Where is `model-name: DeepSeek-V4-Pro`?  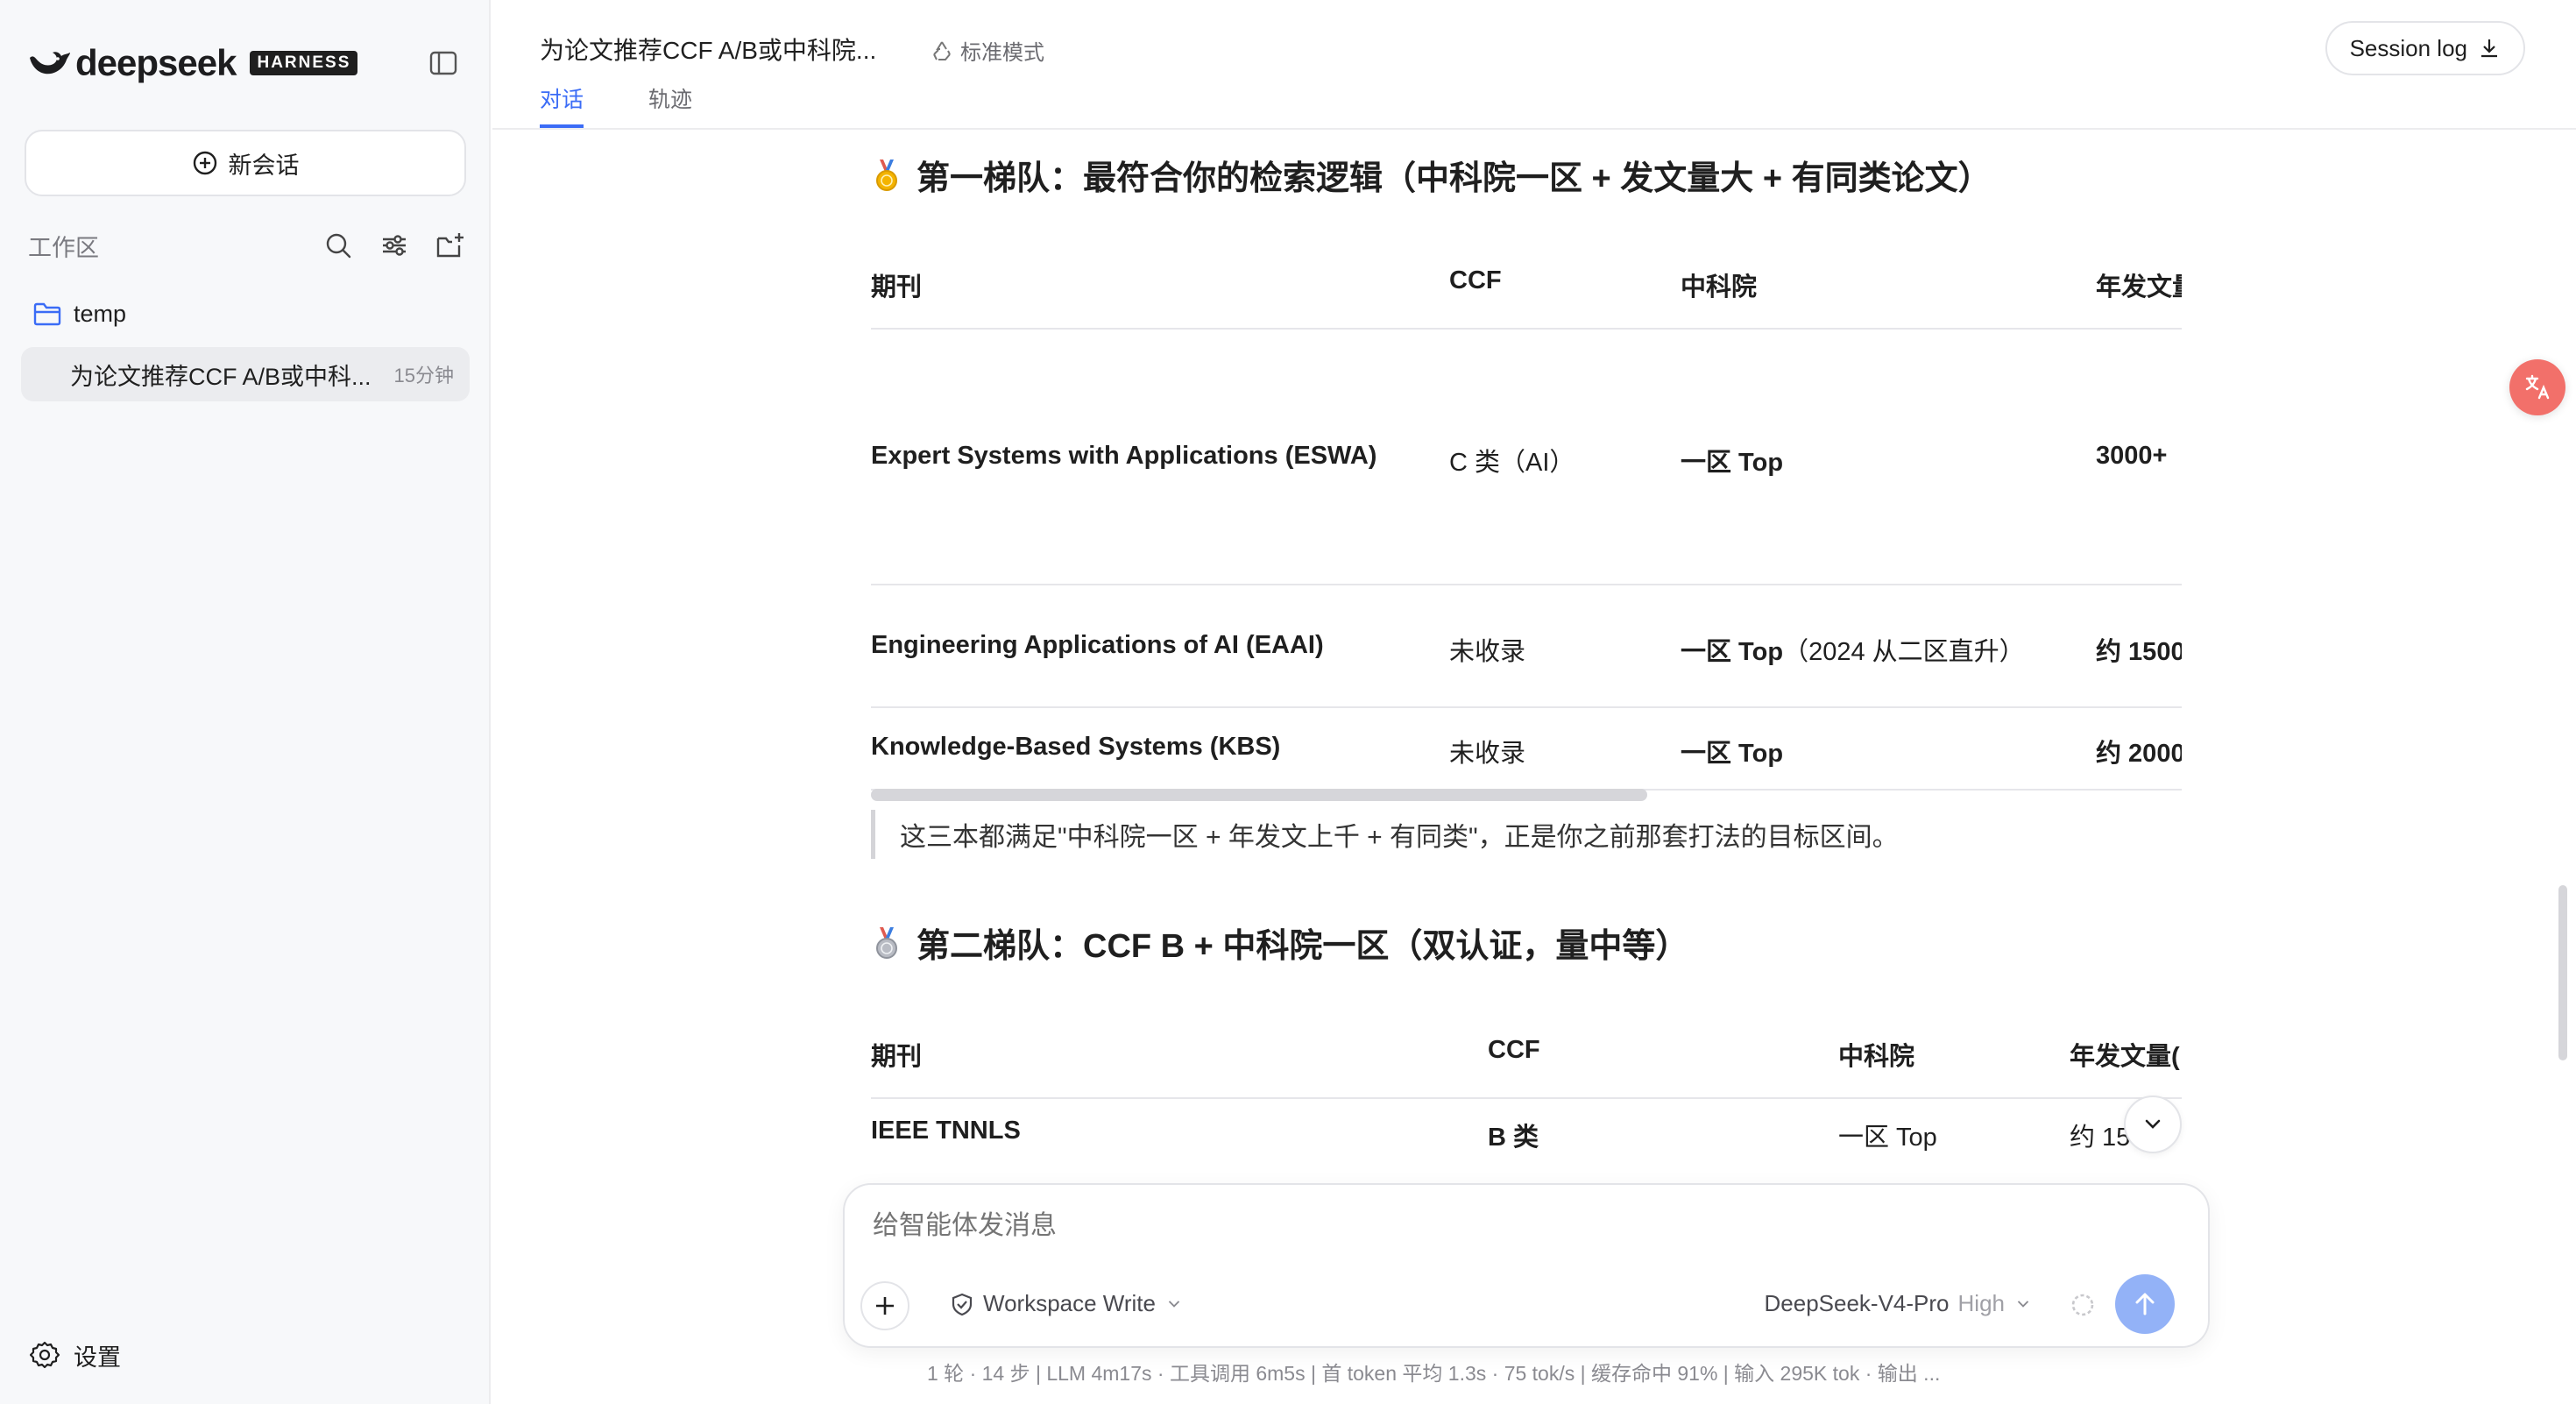 model-name: DeepSeek-V4-Pro is located at coordinates (1857, 1303).